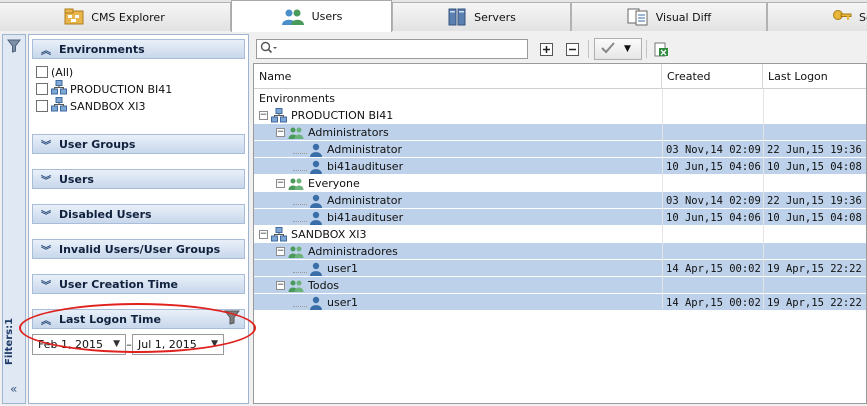 This screenshot has height=406, width=867. I want to click on column-header-name: Name, so click(458, 76).